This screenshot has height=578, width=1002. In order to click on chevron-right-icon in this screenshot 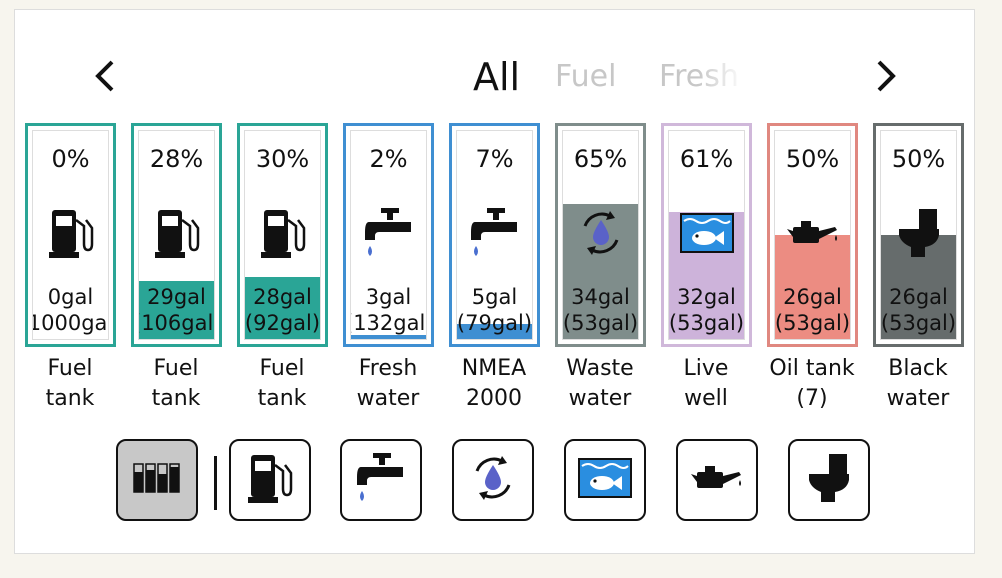, I will do `click(886, 76)`.